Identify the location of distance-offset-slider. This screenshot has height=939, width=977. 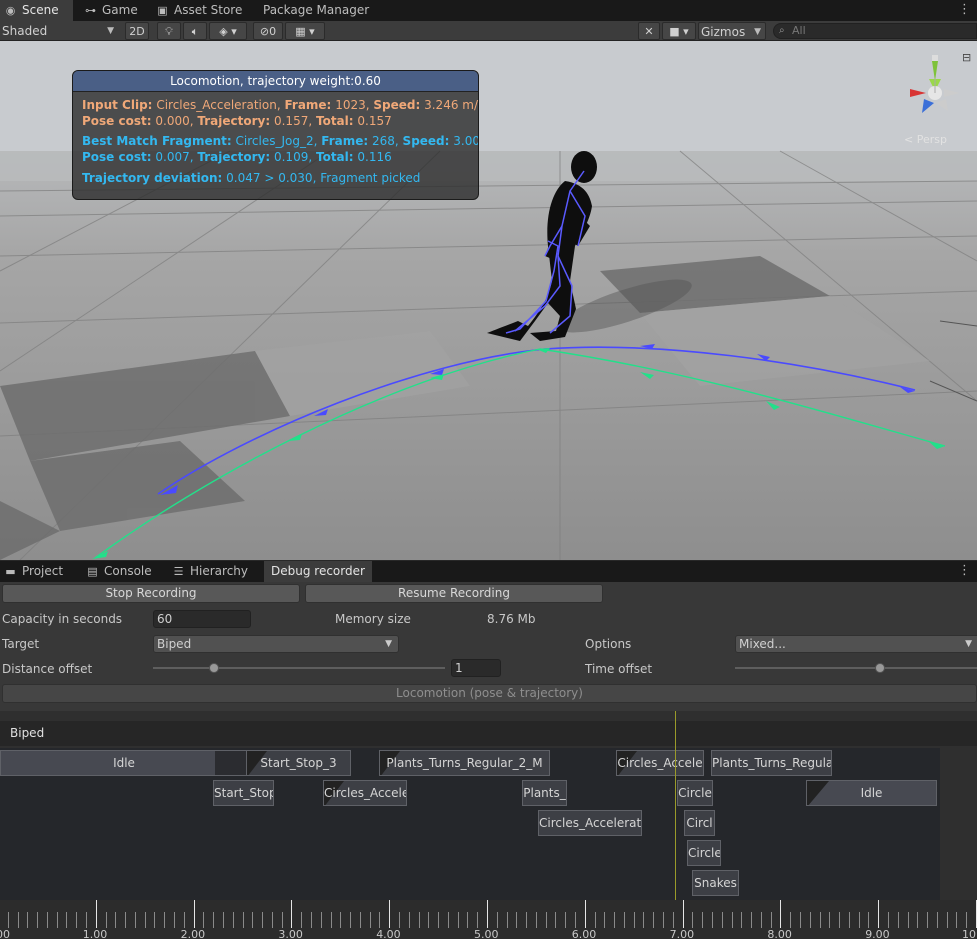
(299, 668).